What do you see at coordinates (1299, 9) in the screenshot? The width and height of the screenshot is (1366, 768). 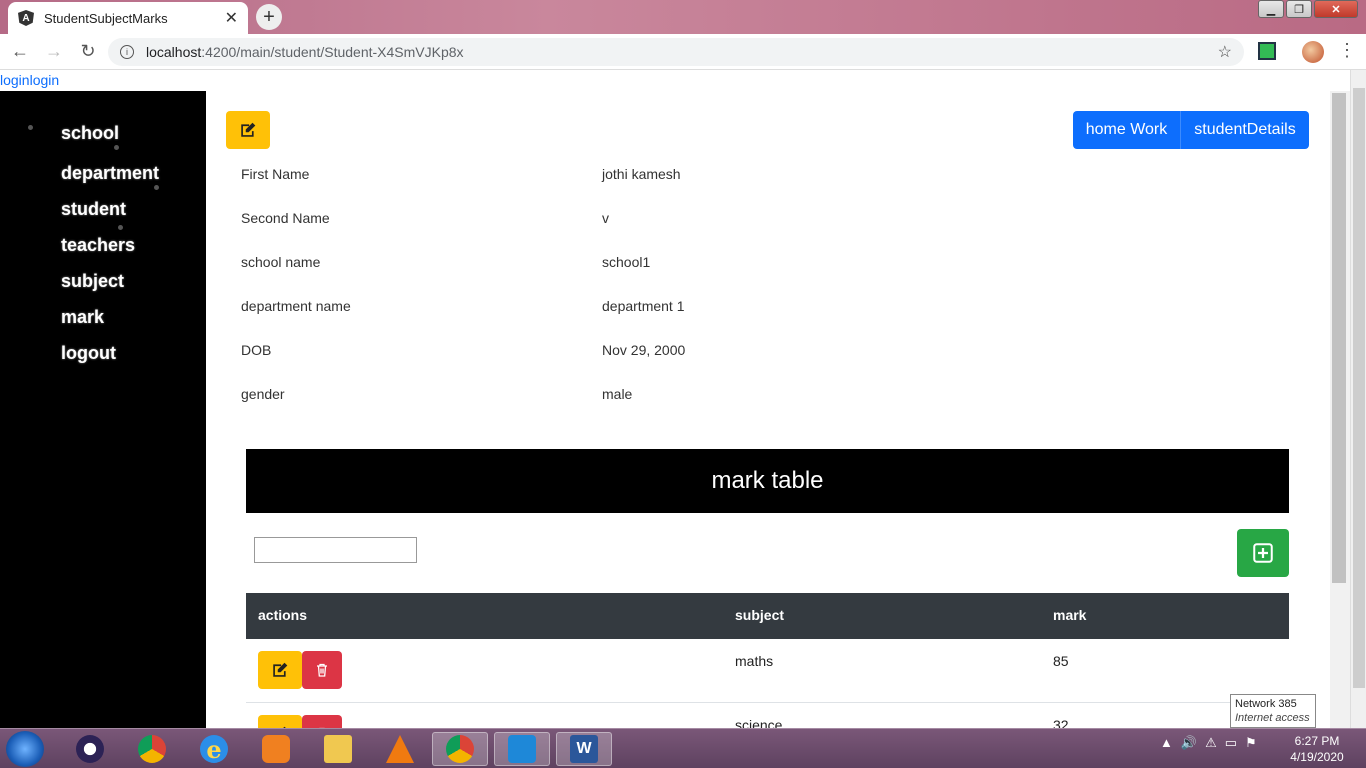 I see `maximize-button: ❐` at bounding box center [1299, 9].